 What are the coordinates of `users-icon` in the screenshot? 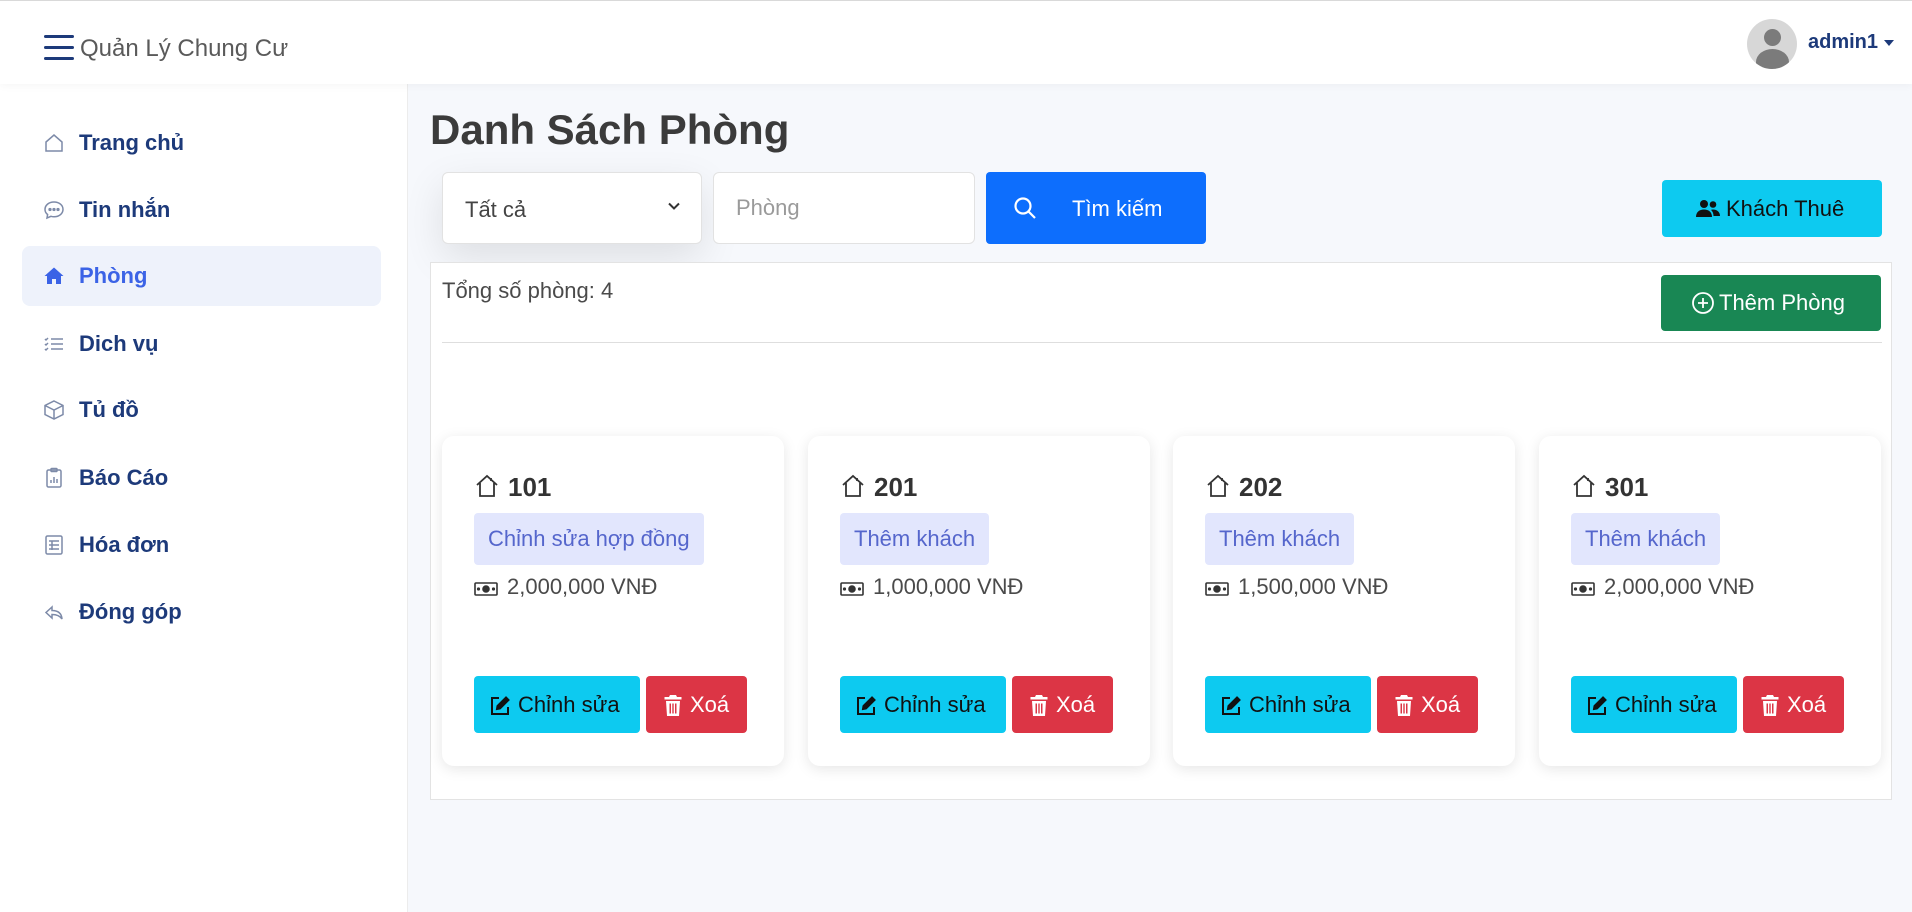 It's located at (1708, 208).